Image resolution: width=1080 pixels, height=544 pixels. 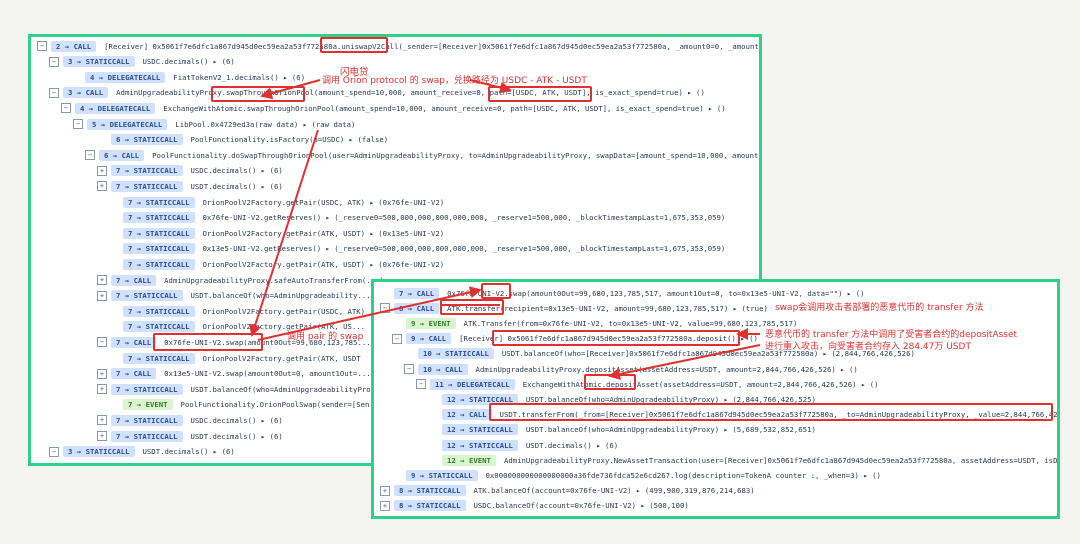 What do you see at coordinates (284, 233) in the screenshot?
I see `arrow-to-pair` at bounding box center [284, 233].